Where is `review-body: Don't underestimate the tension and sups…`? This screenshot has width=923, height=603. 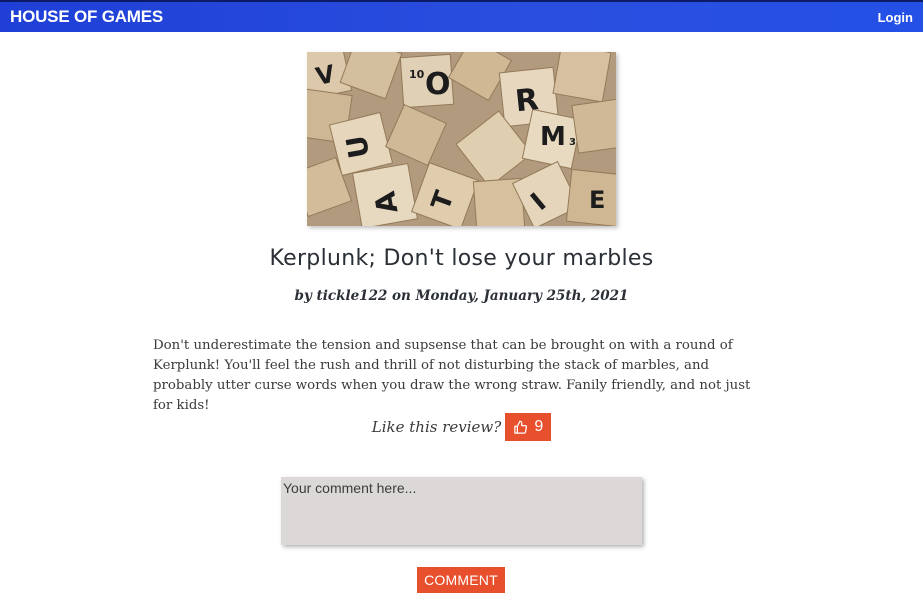 review-body: Don't underestimate the tension and sups… is located at coordinates (452, 375).